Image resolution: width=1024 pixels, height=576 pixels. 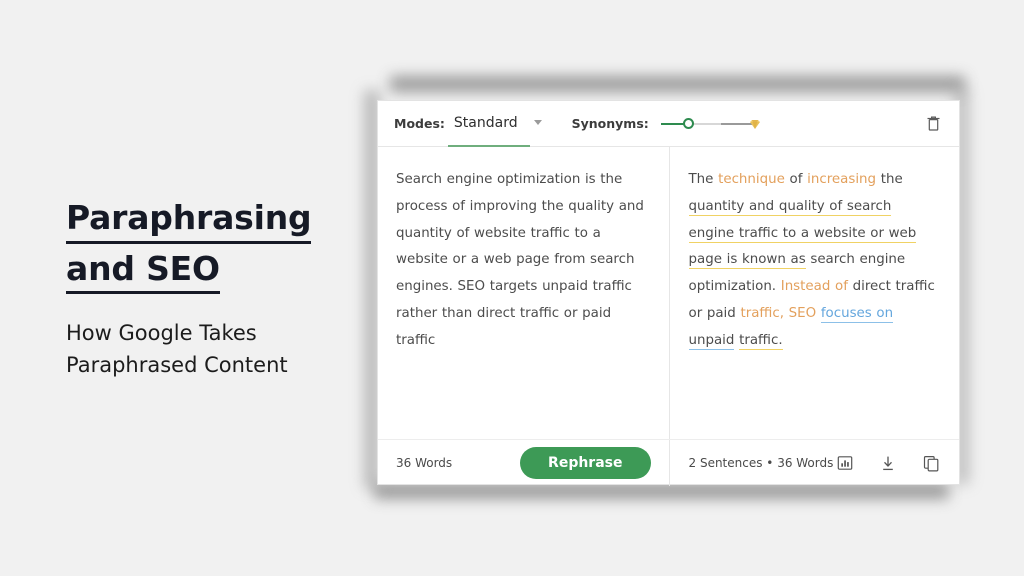 What do you see at coordinates (537, 122) in the screenshot?
I see `chevron-down-icon` at bounding box center [537, 122].